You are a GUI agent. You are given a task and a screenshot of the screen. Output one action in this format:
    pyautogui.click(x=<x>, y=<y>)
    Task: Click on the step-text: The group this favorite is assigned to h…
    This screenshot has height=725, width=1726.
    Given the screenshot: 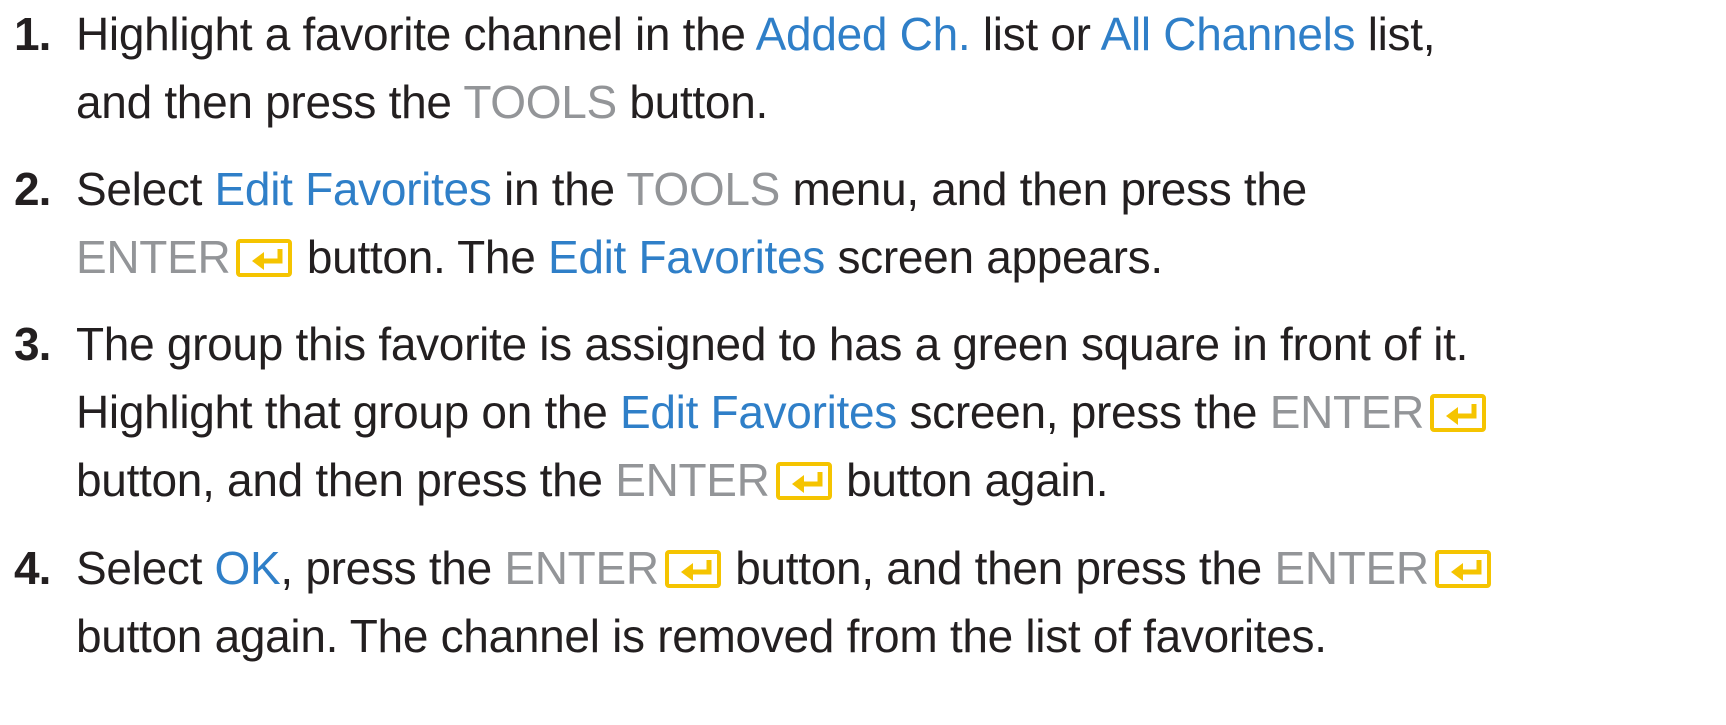 What is the action you would take?
    pyautogui.click(x=772, y=344)
    